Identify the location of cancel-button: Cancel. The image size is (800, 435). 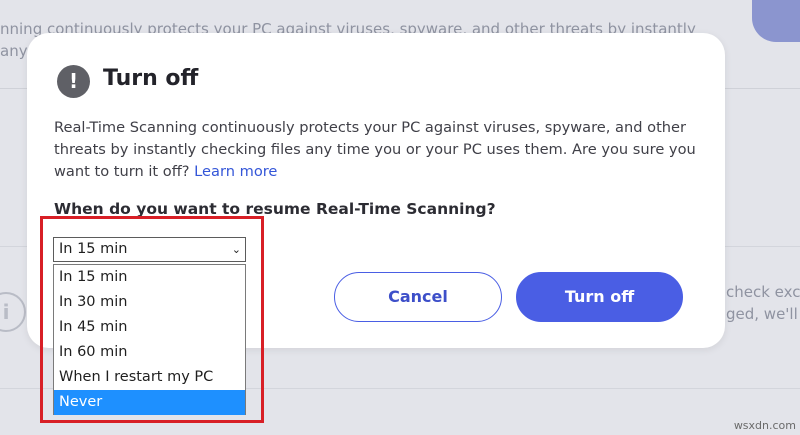
(418, 297).